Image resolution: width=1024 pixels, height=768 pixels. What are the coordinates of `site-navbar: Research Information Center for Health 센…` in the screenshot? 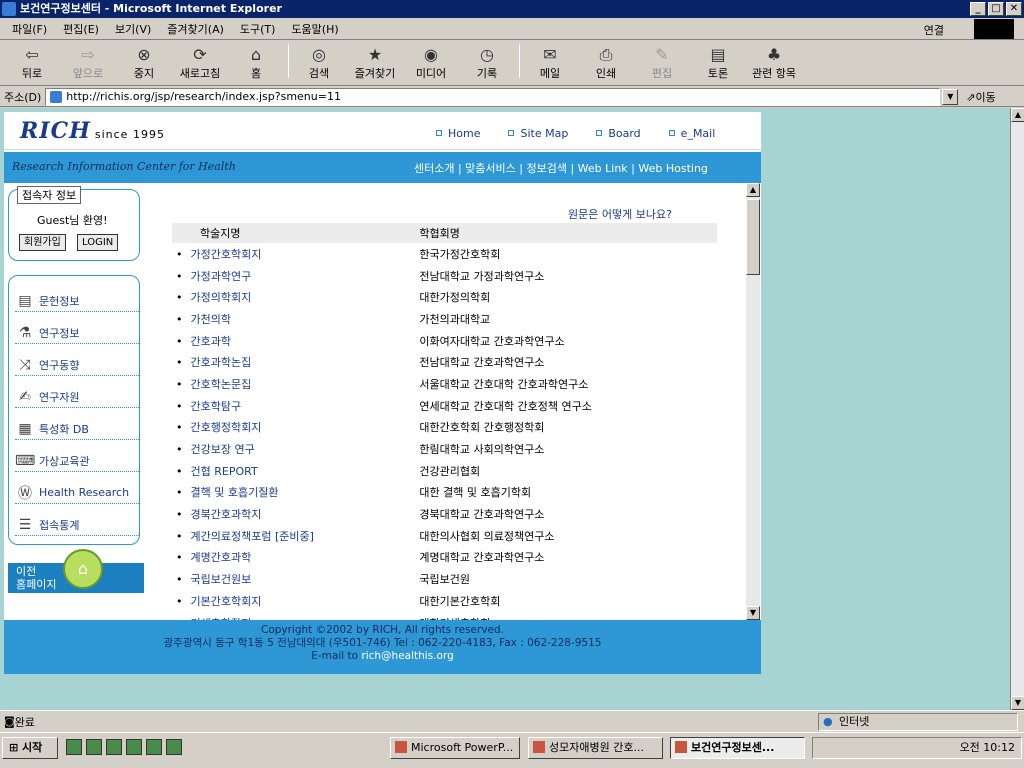 It's located at (382, 167).